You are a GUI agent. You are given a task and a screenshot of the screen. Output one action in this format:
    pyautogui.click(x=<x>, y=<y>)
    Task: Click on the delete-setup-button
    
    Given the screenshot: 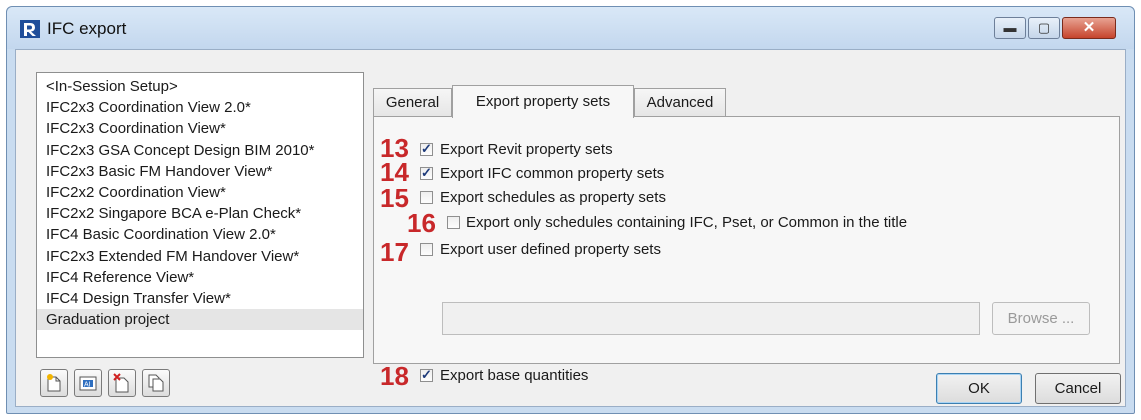 What is the action you would take?
    pyautogui.click(x=122, y=383)
    